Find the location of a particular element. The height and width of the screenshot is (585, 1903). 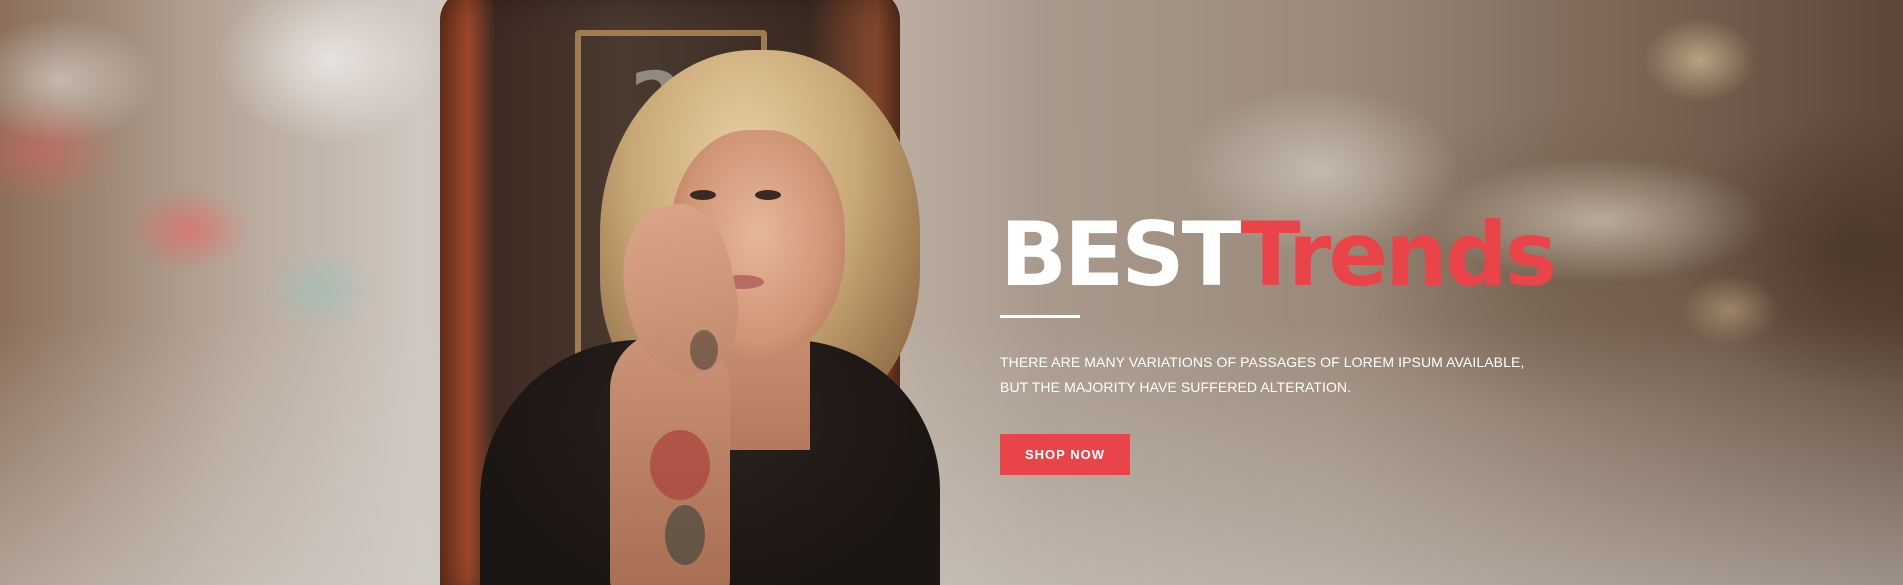

model-eye-left is located at coordinates (703, 195).